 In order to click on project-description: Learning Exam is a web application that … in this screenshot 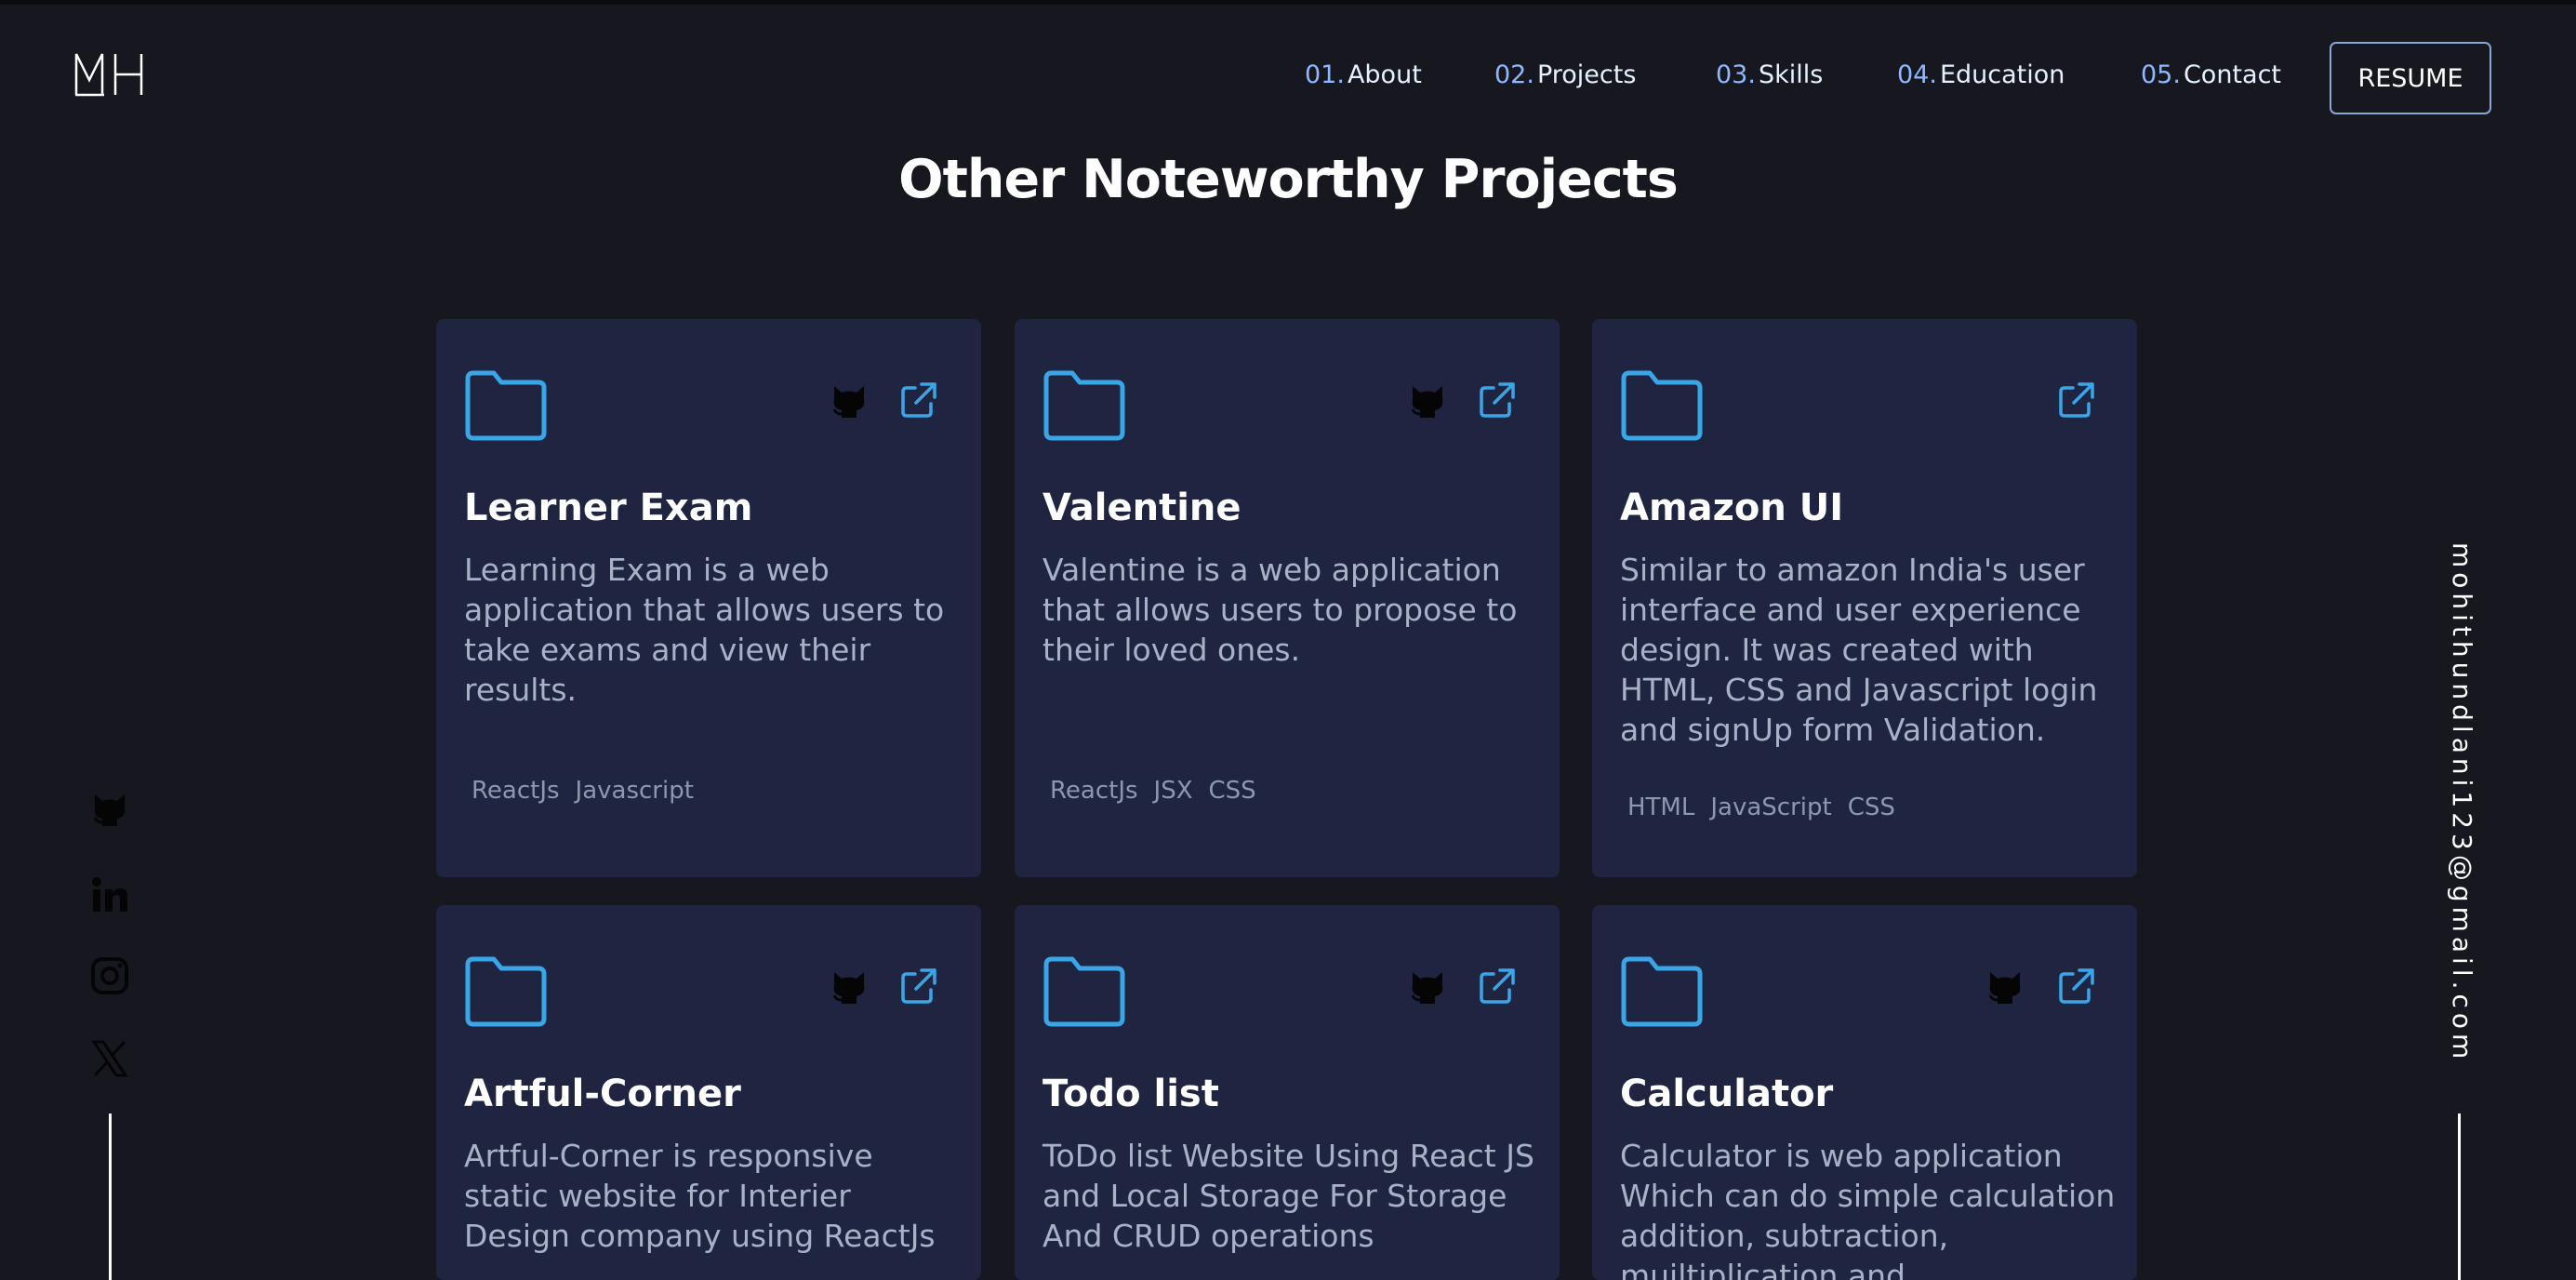, I will do `click(704, 630)`.